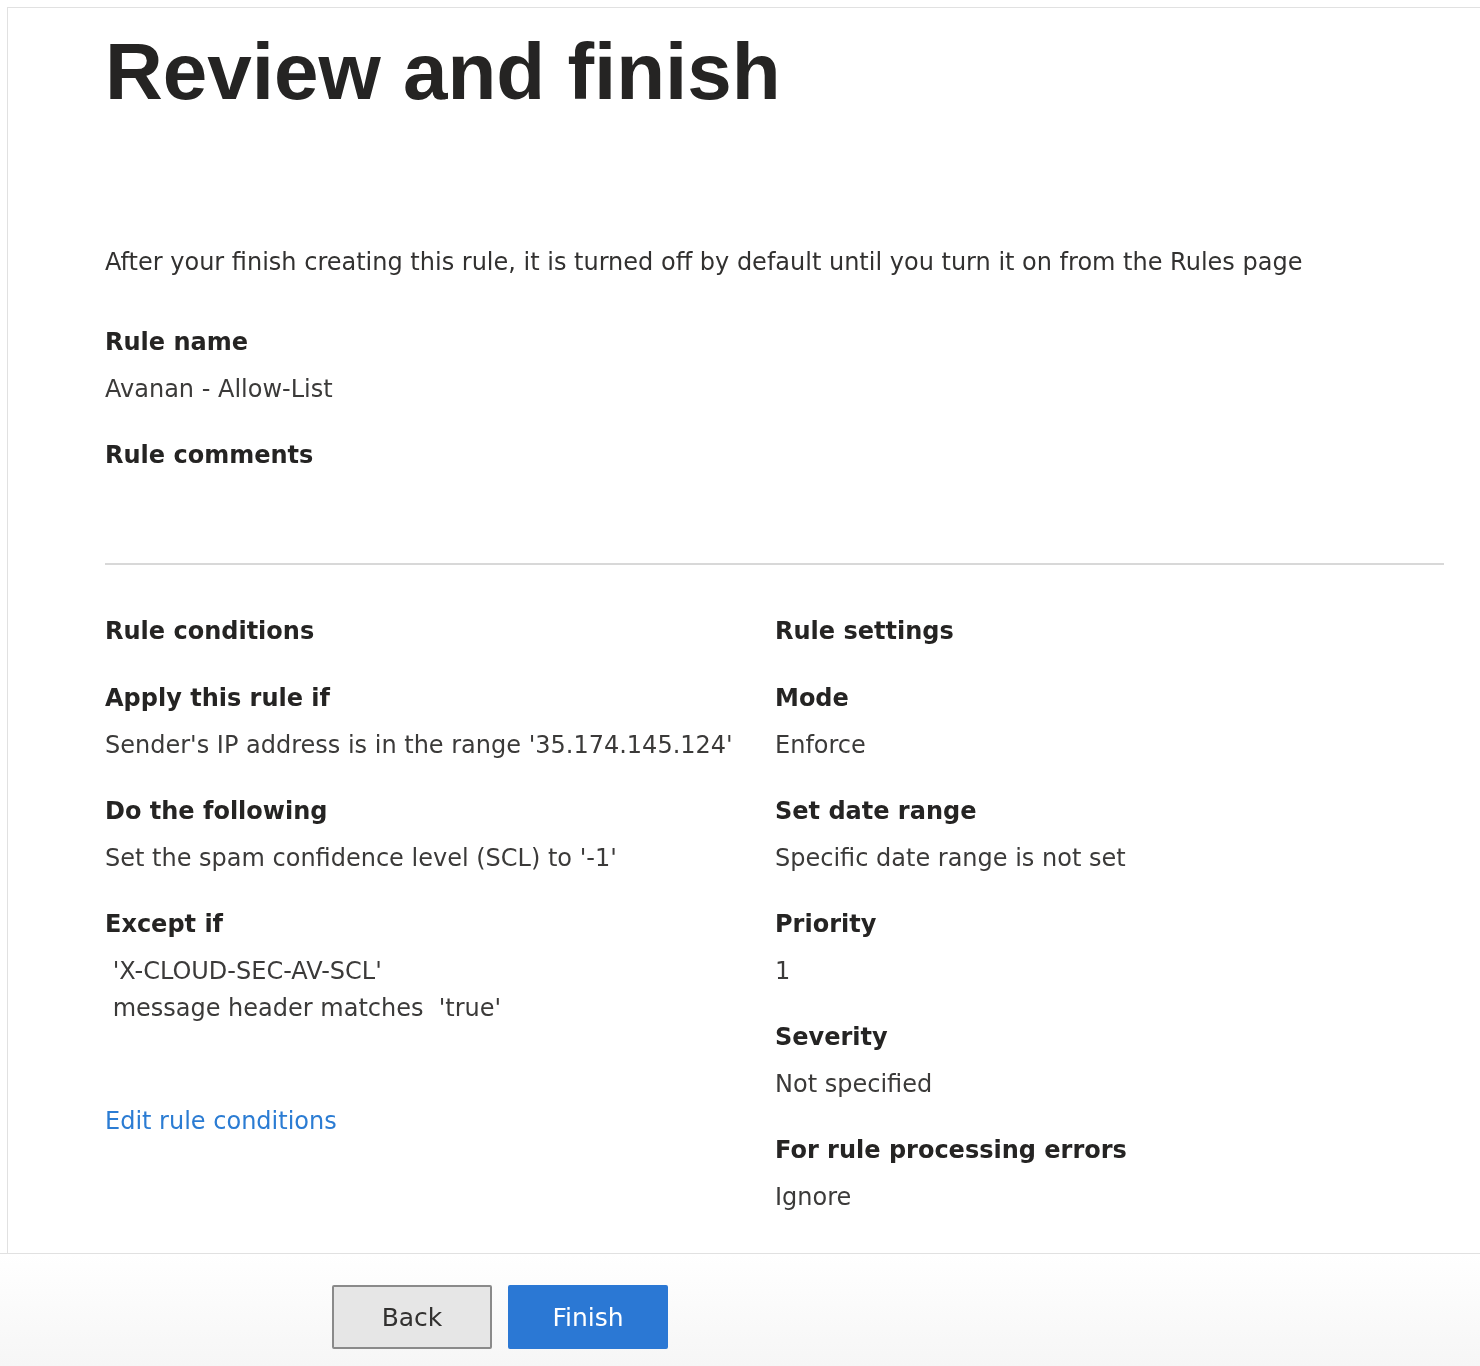 This screenshot has height=1366, width=1480. I want to click on field-label: Except if, so click(165, 924).